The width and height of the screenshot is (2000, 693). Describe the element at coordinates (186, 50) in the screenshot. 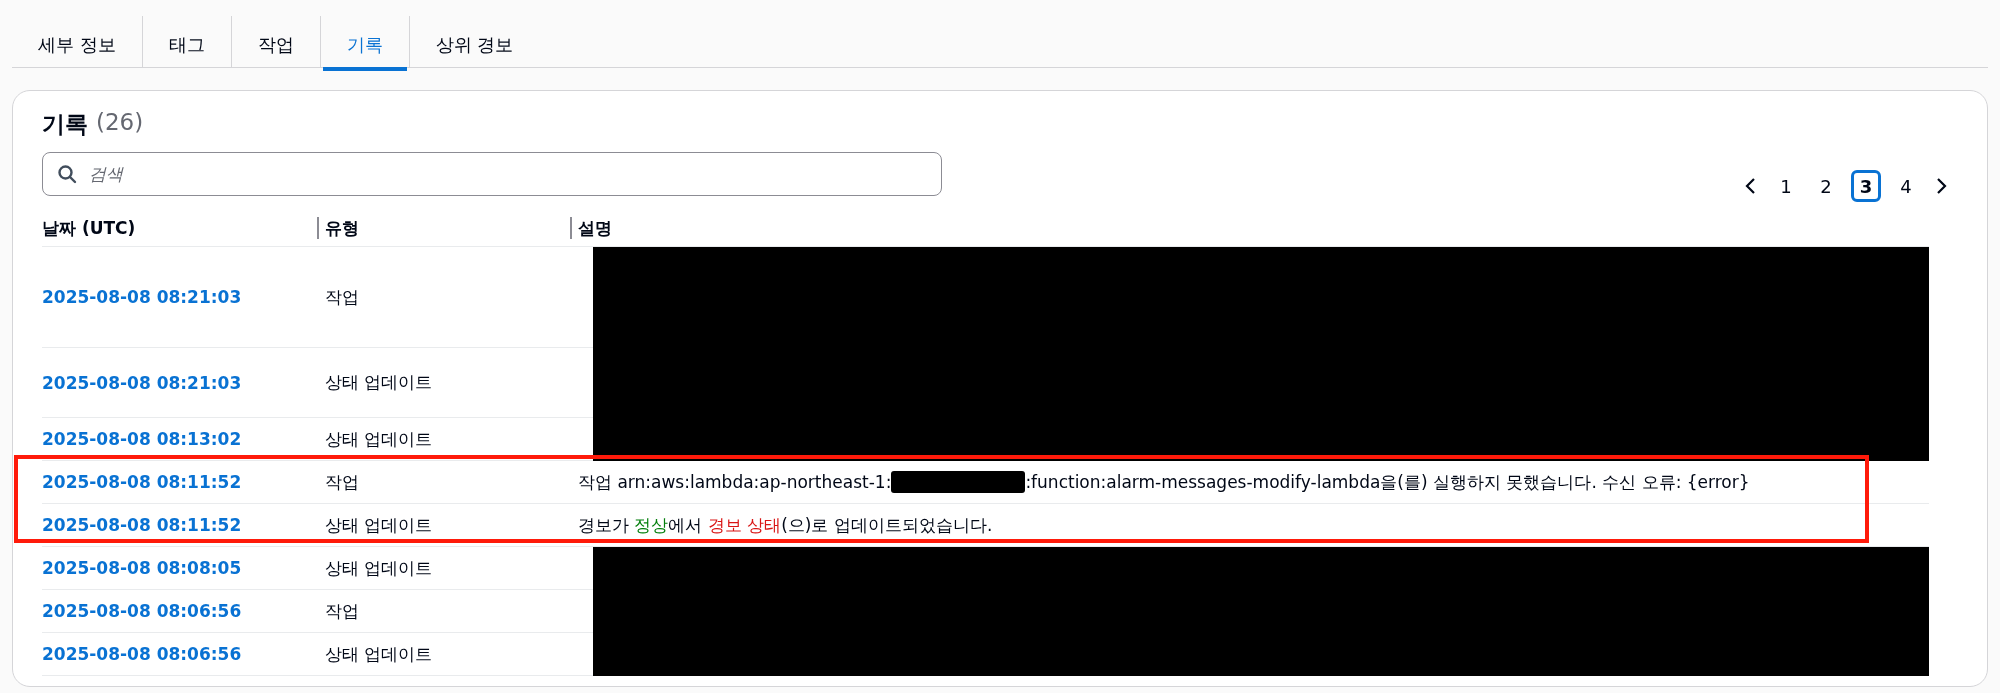

I see `tab: 태그` at that location.